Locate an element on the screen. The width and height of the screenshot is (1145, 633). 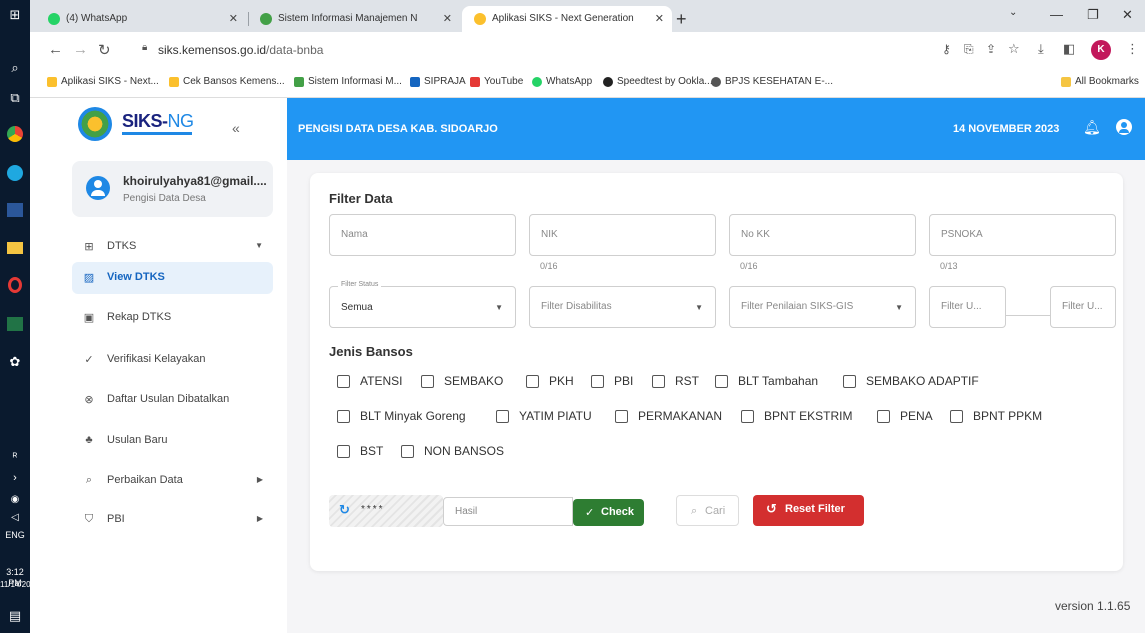
nik-field: NIK 0/16 is located at coordinates (622, 242).